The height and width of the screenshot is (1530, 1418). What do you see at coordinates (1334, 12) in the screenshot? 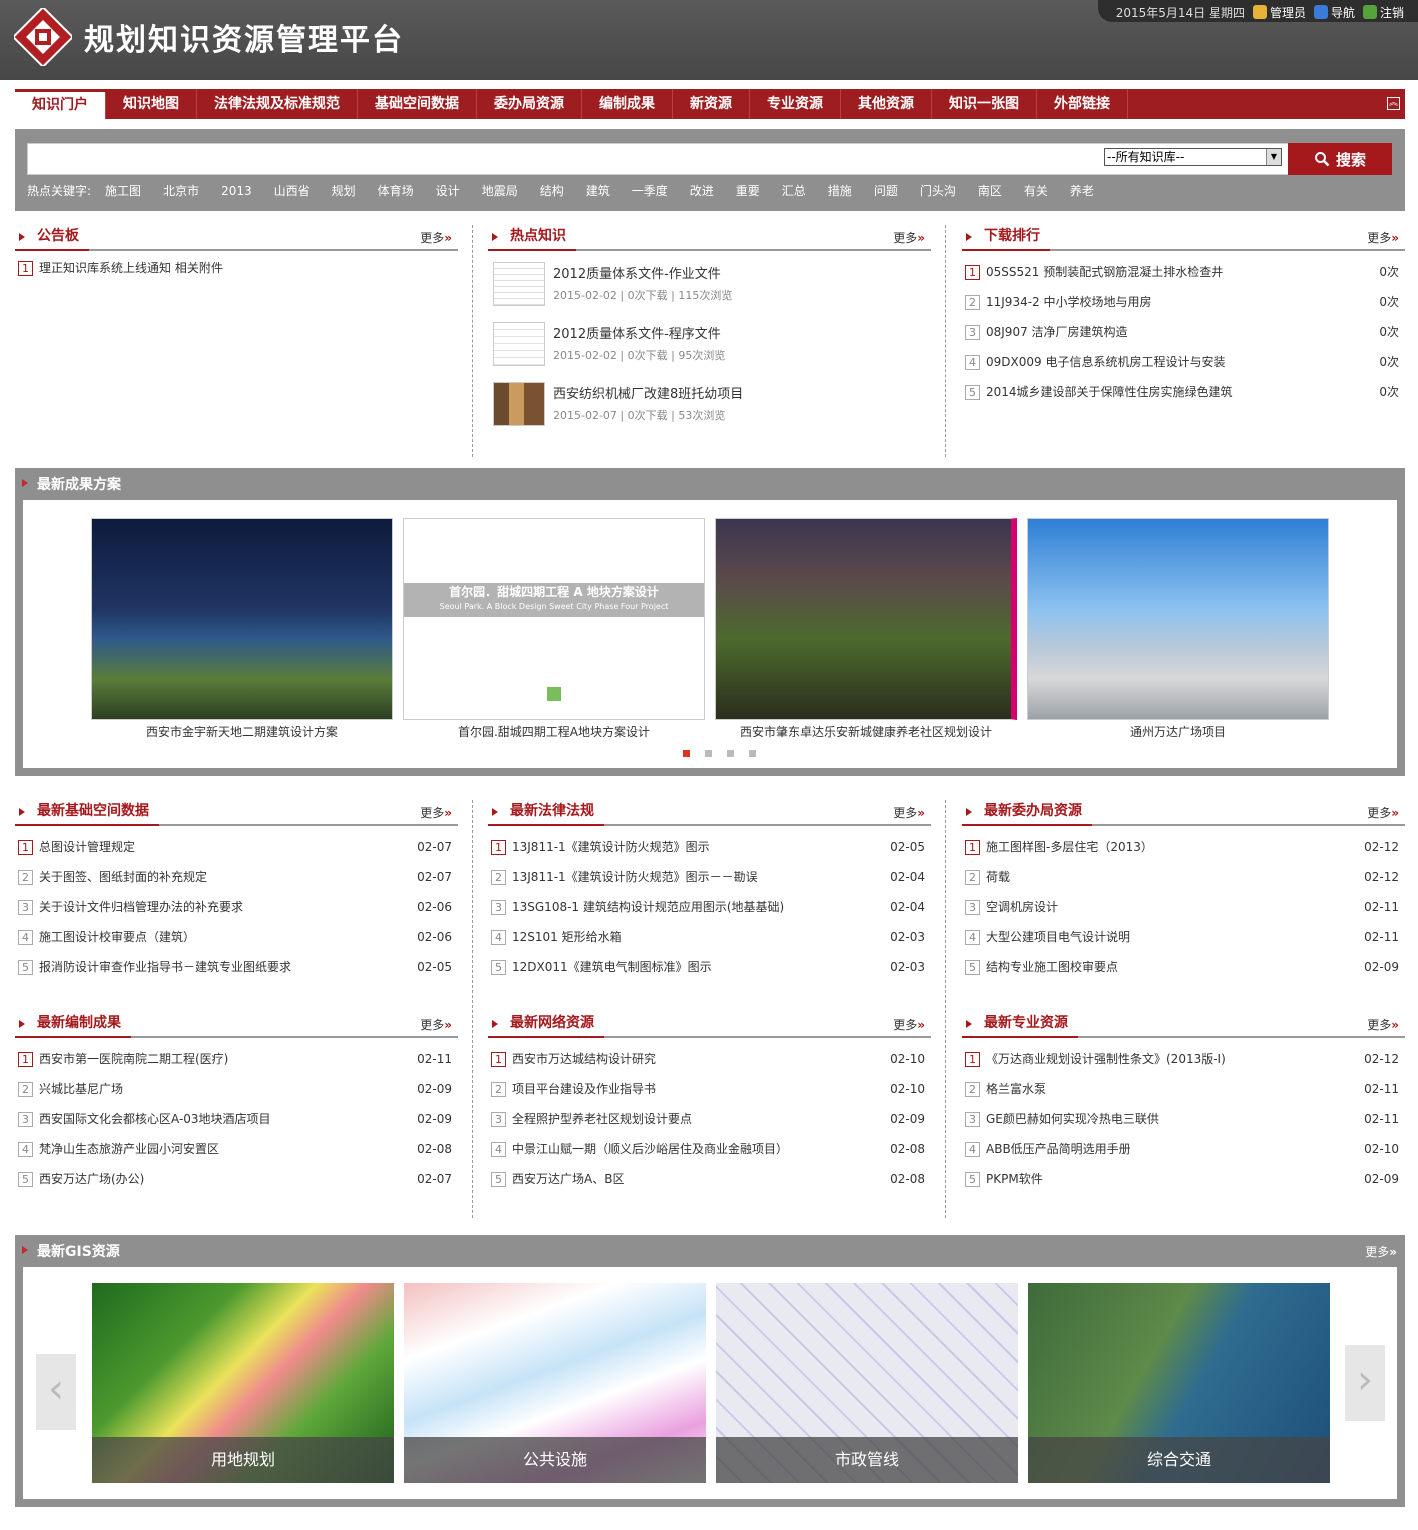
I see `nav-link: 导航` at bounding box center [1334, 12].